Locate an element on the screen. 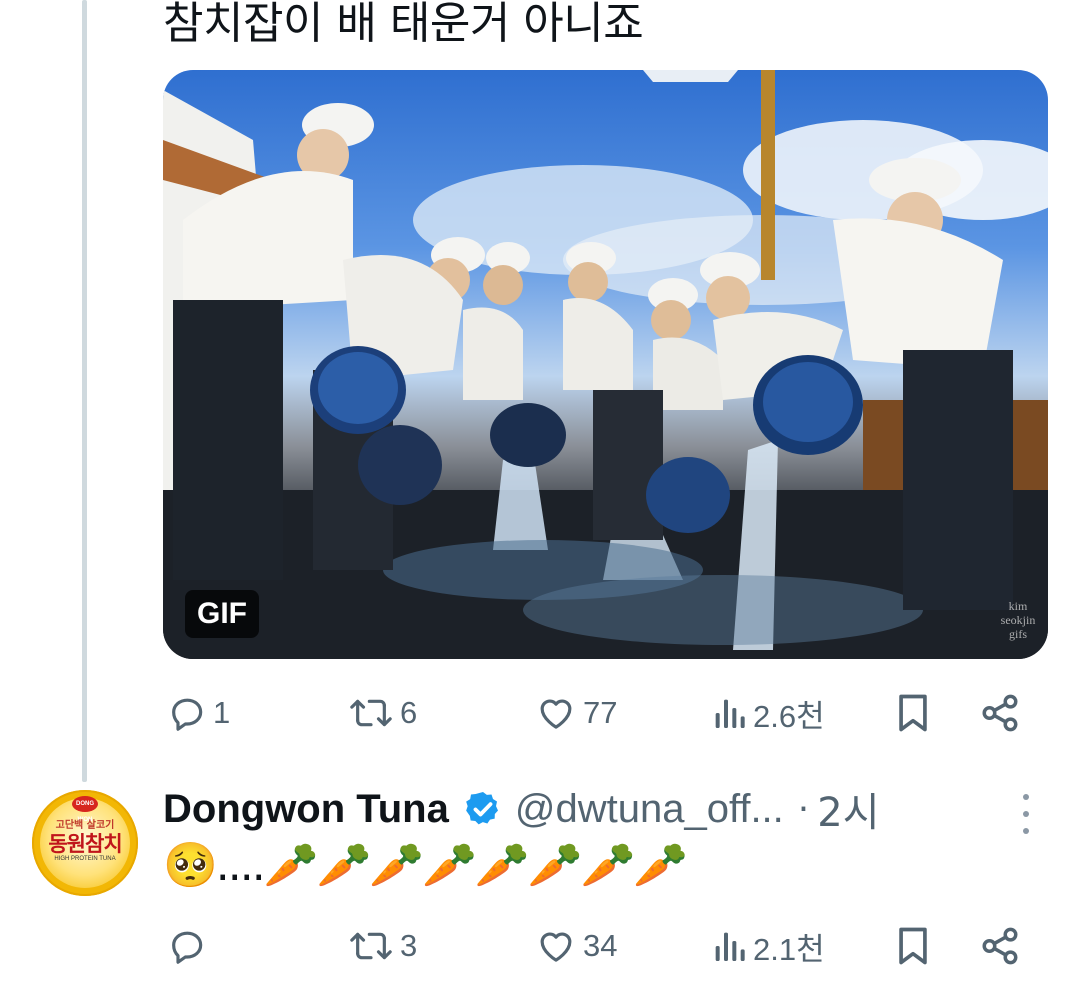 The height and width of the screenshot is (995, 1080). views-button: 2.1천 is located at coordinates (768, 946).